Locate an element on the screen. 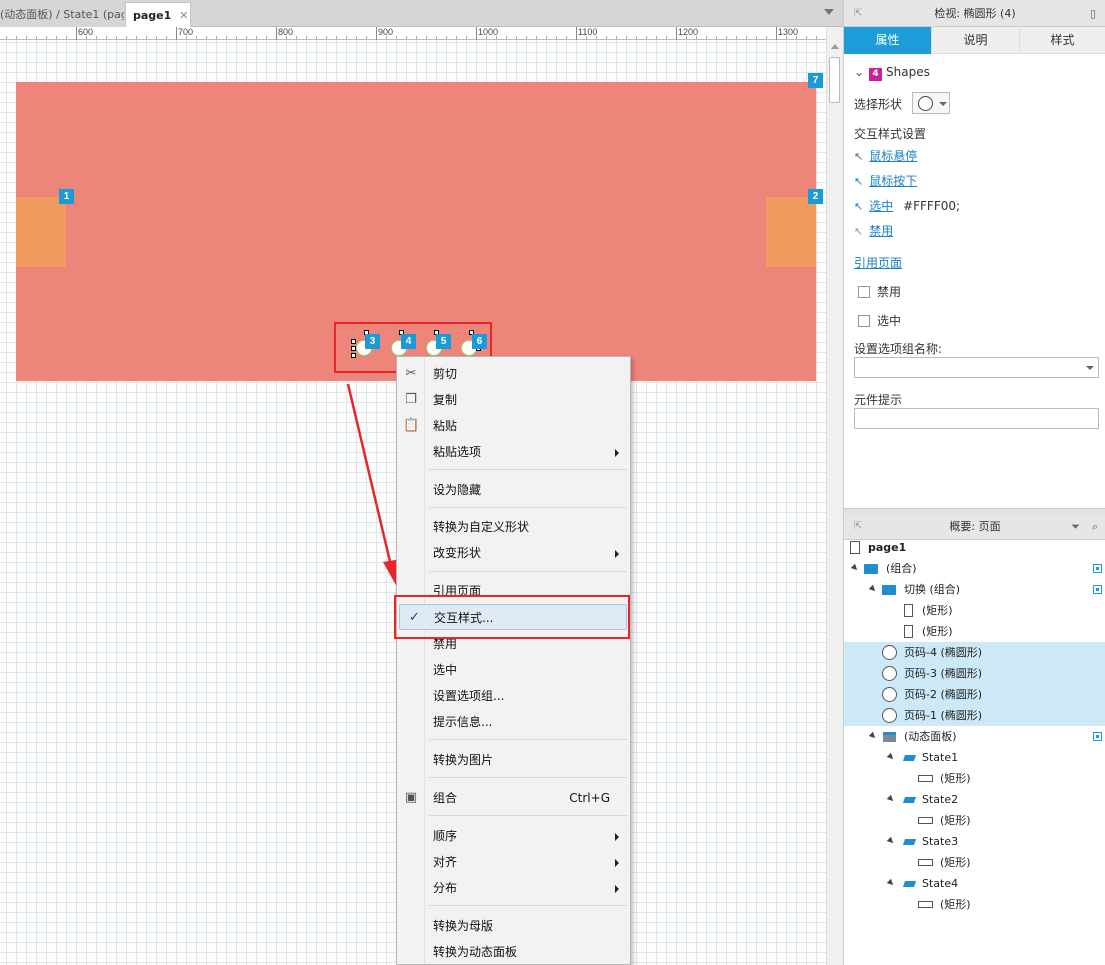  mouse-down-link: 鼠标按下 is located at coordinates (893, 181).